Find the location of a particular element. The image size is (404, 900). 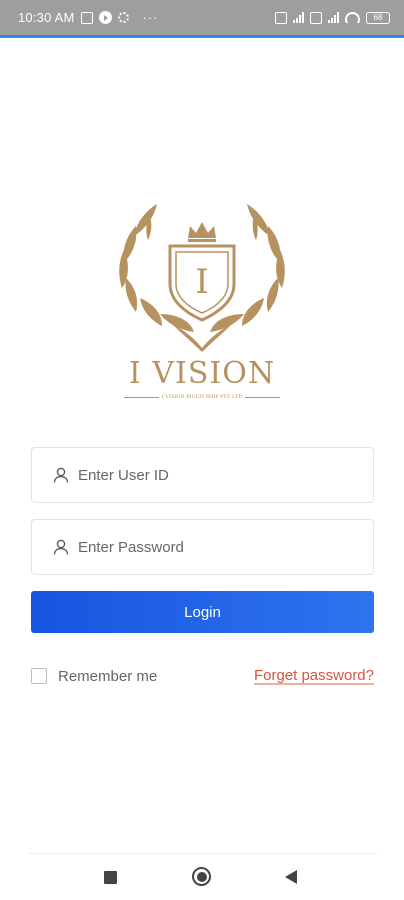

brand-tagline: I VISION MULTI SHIP PVT LTD is located at coordinates (202, 397).